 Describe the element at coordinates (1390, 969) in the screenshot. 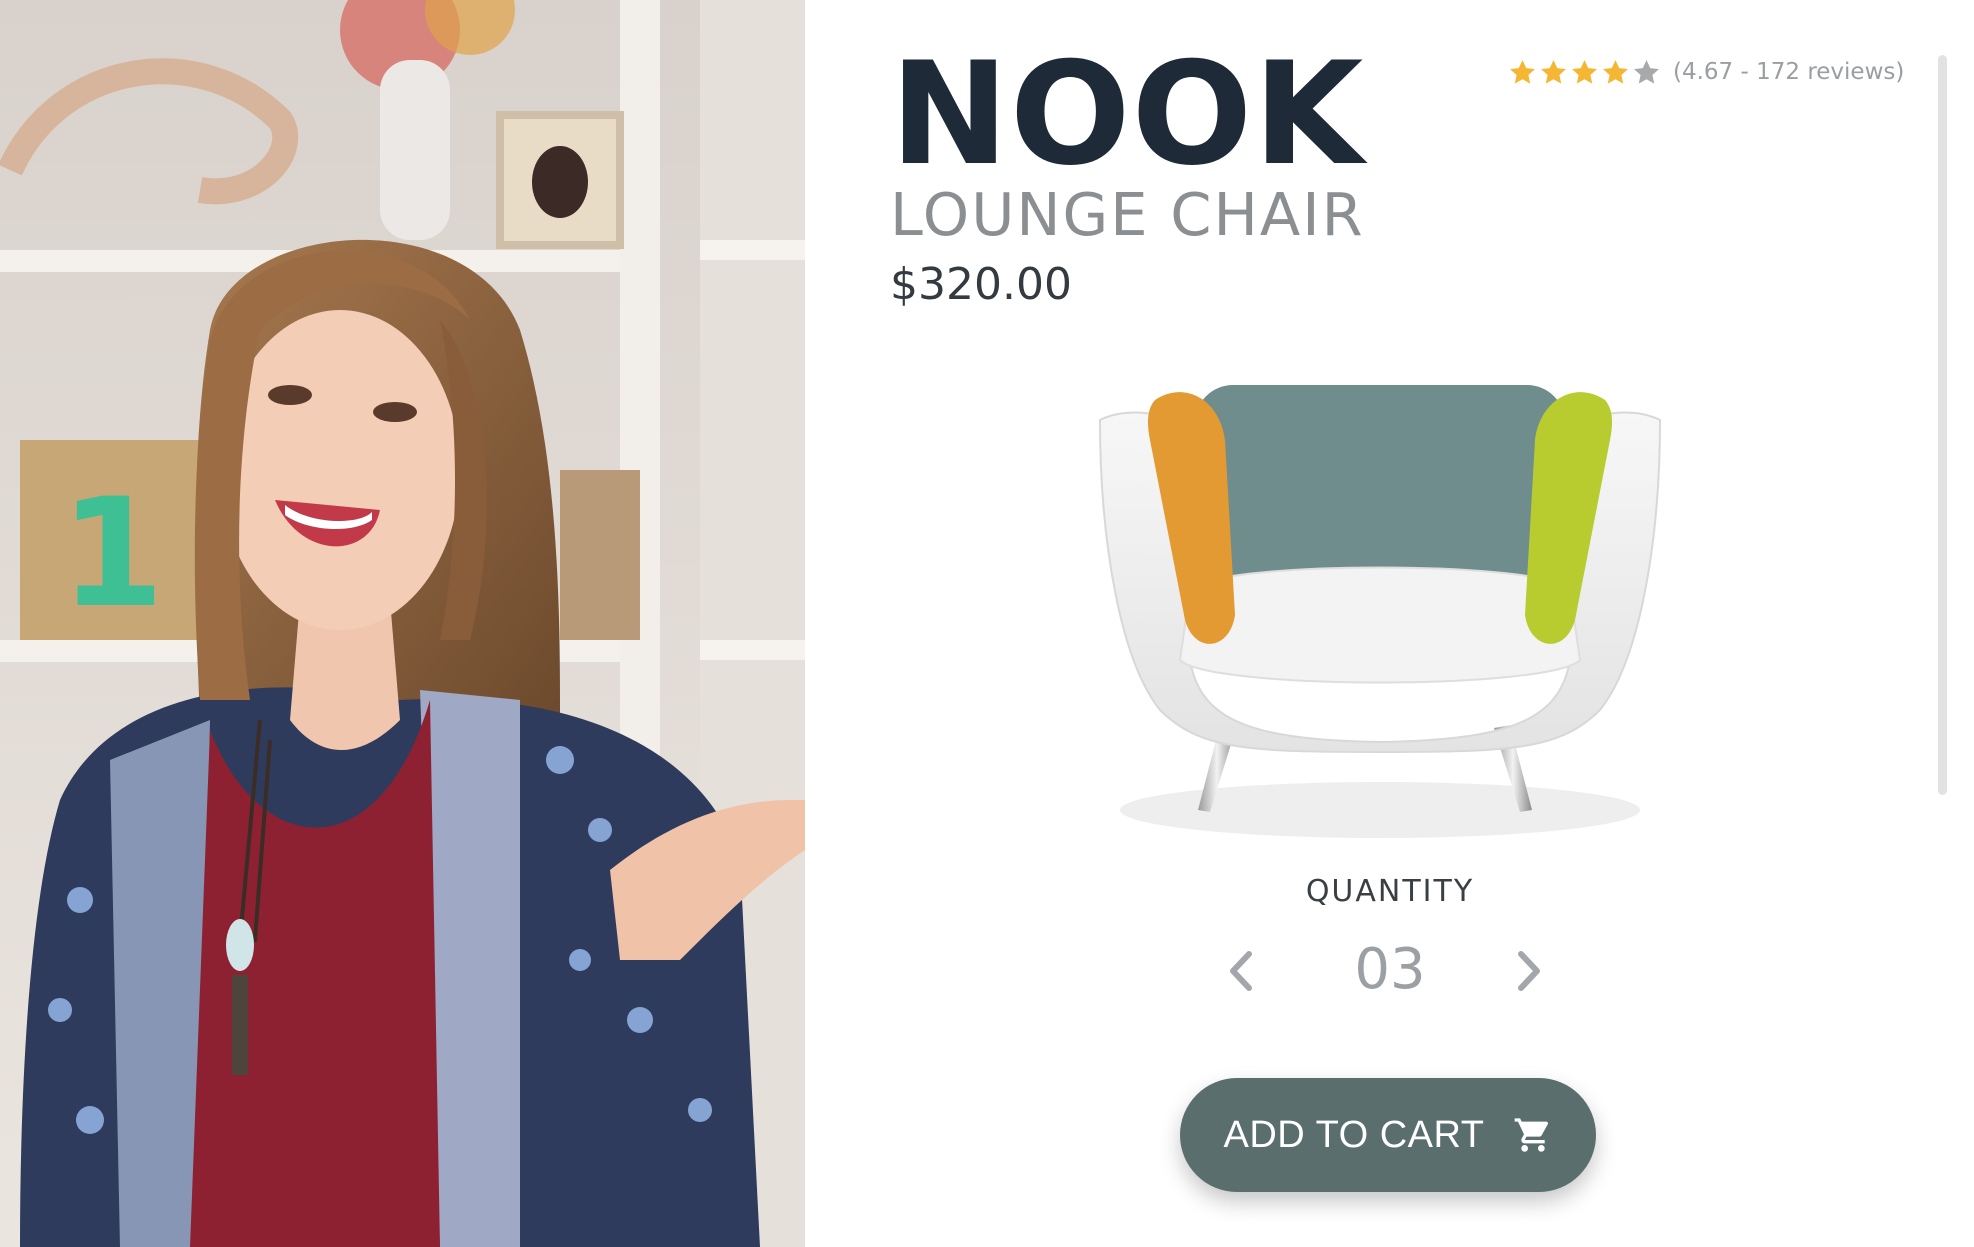

I see `quantity-value: 03` at that location.